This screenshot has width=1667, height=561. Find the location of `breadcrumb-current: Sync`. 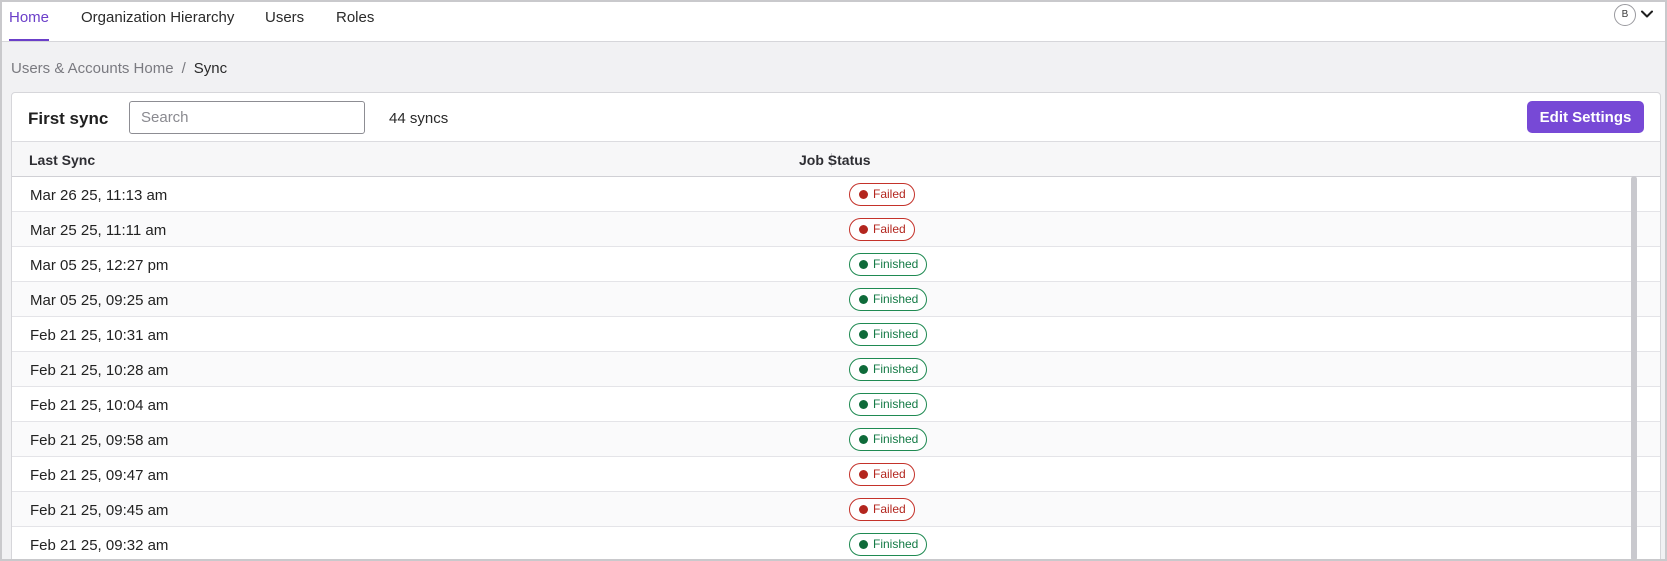

breadcrumb-current: Sync is located at coordinates (210, 68).